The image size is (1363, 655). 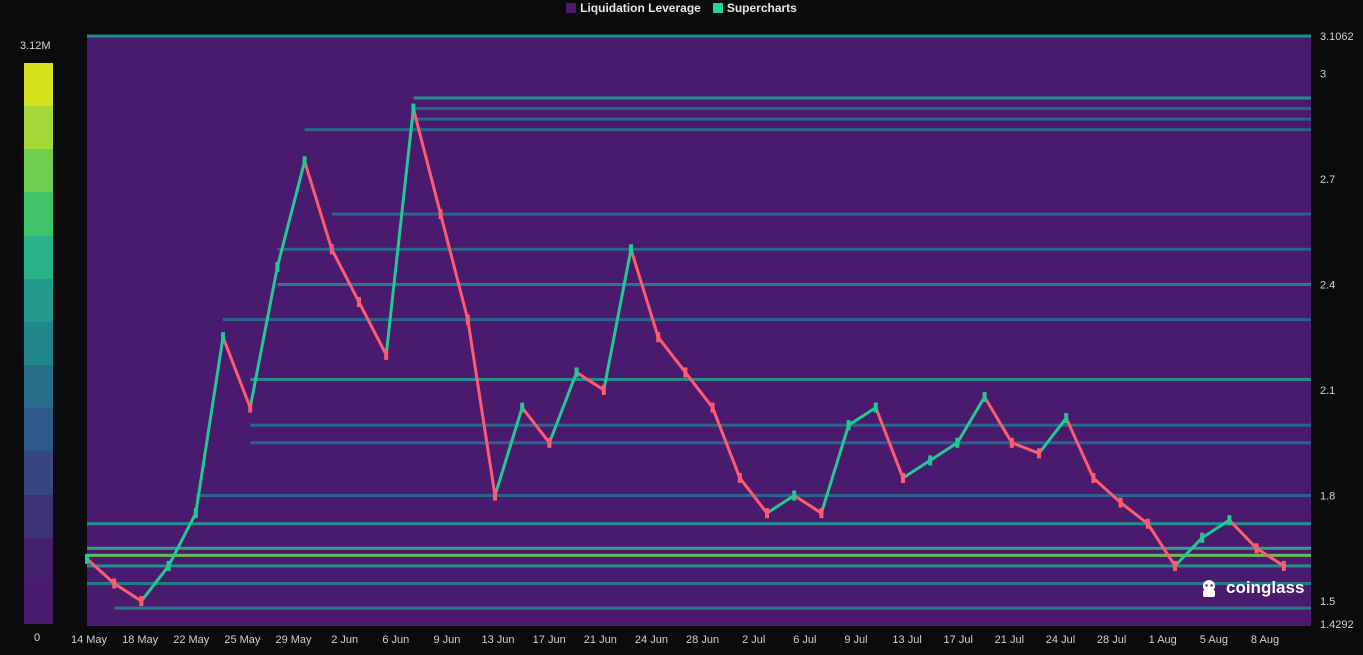 I want to click on y-tick-label: 2.7, so click(x=1327, y=180).